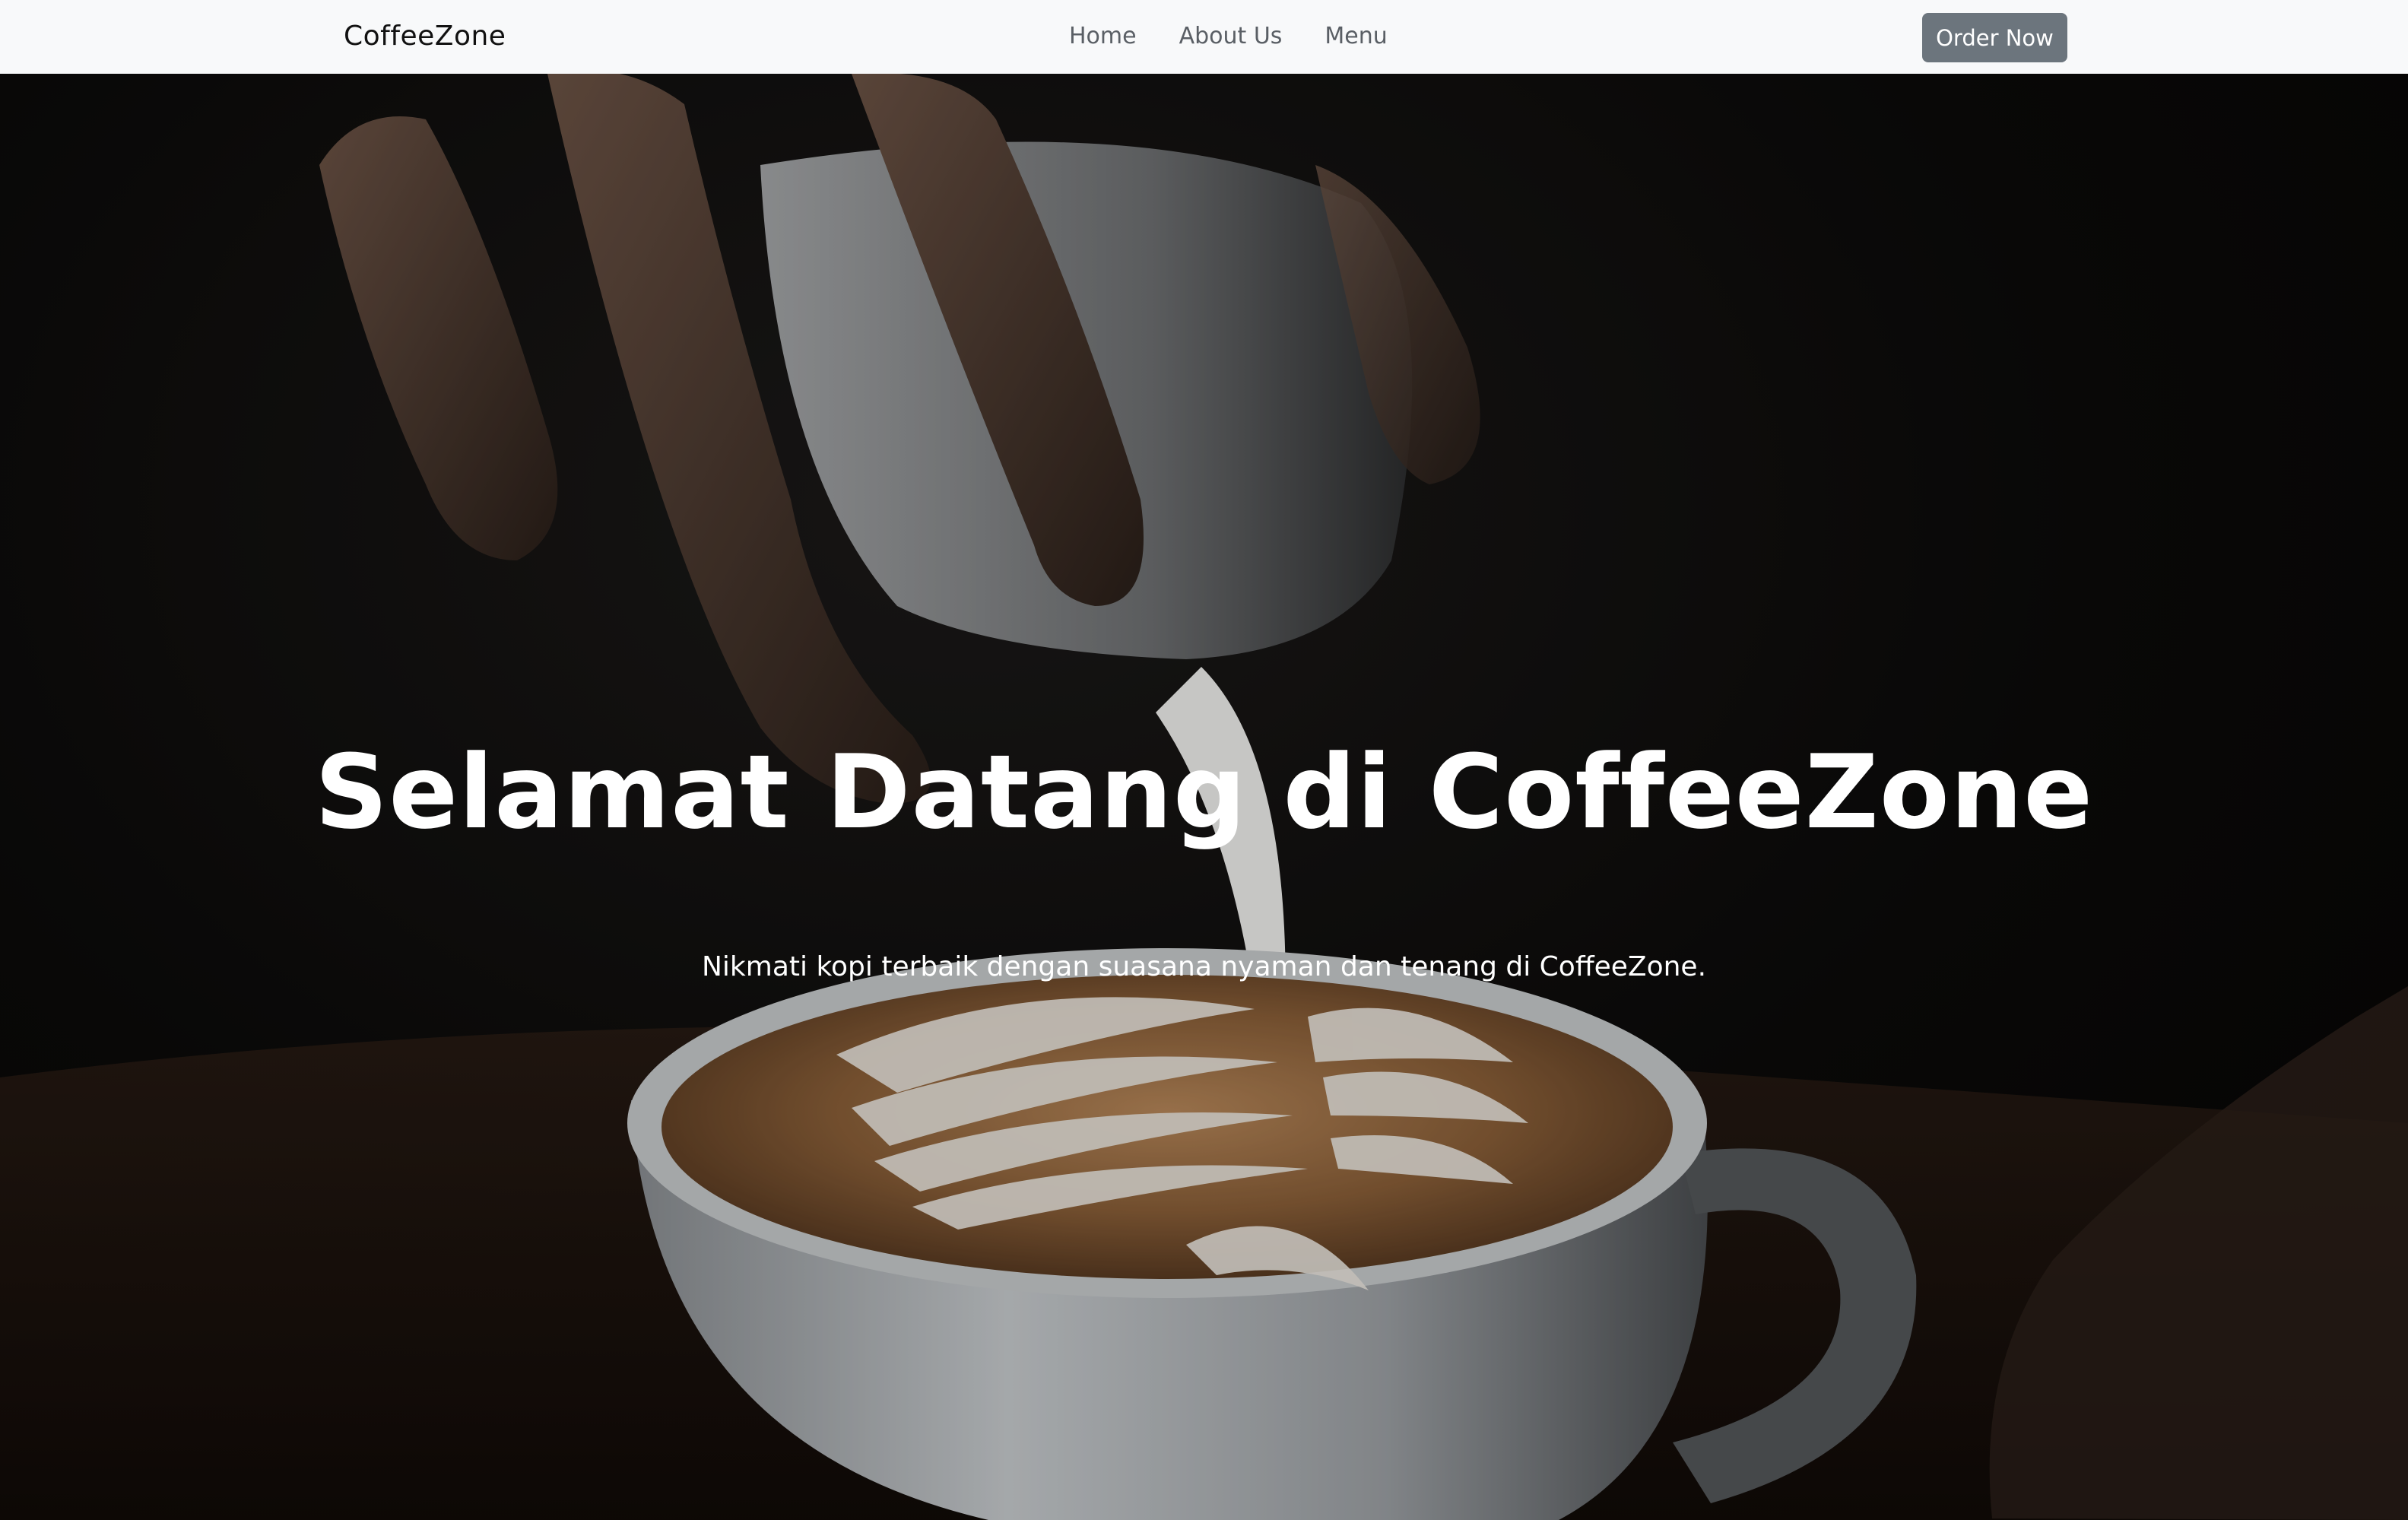  I want to click on brand-logo-link: CoffeeZone, so click(425, 36).